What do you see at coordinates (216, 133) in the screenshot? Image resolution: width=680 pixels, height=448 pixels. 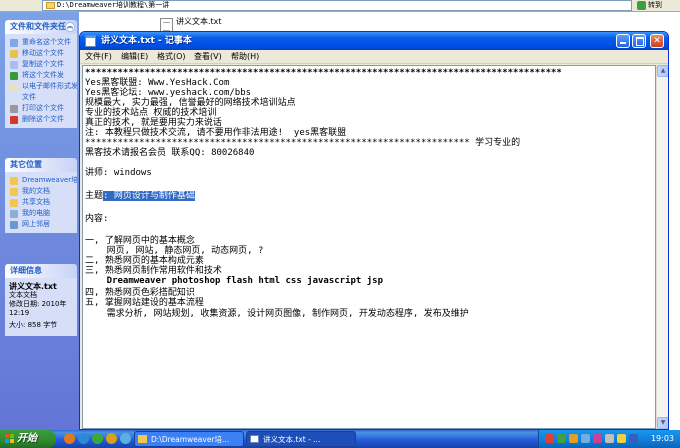 I see `text-line: 注: 本教程只做技术交流, 请不要用作非法用途! yes黑客联盟` at bounding box center [216, 133].